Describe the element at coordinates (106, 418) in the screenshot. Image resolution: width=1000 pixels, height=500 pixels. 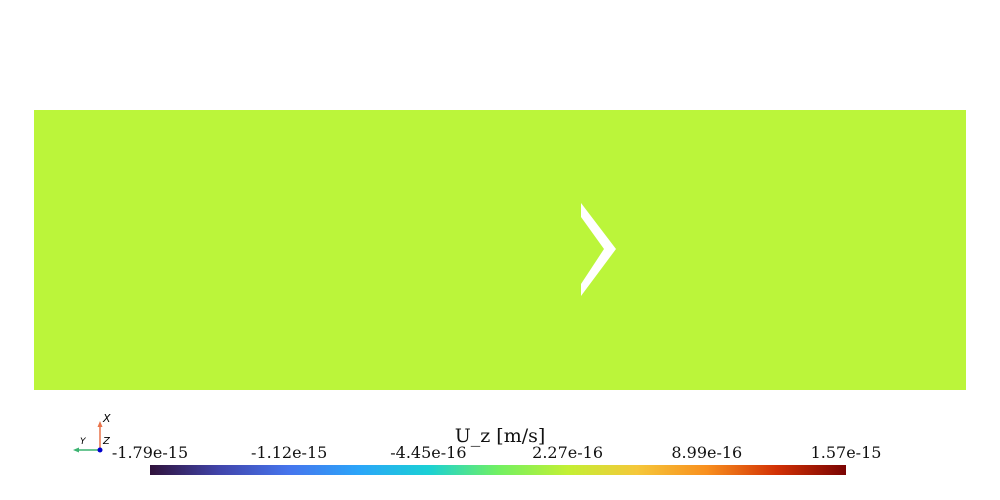
I see `x-axis-label: X` at that location.